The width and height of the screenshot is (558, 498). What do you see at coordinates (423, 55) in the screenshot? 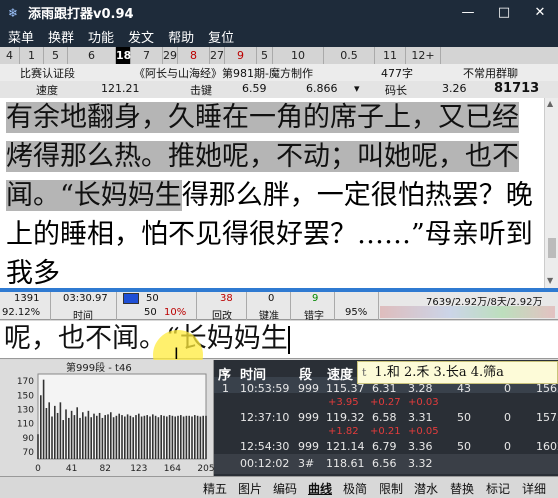
I see `level-cell: 12+` at bounding box center [423, 55].